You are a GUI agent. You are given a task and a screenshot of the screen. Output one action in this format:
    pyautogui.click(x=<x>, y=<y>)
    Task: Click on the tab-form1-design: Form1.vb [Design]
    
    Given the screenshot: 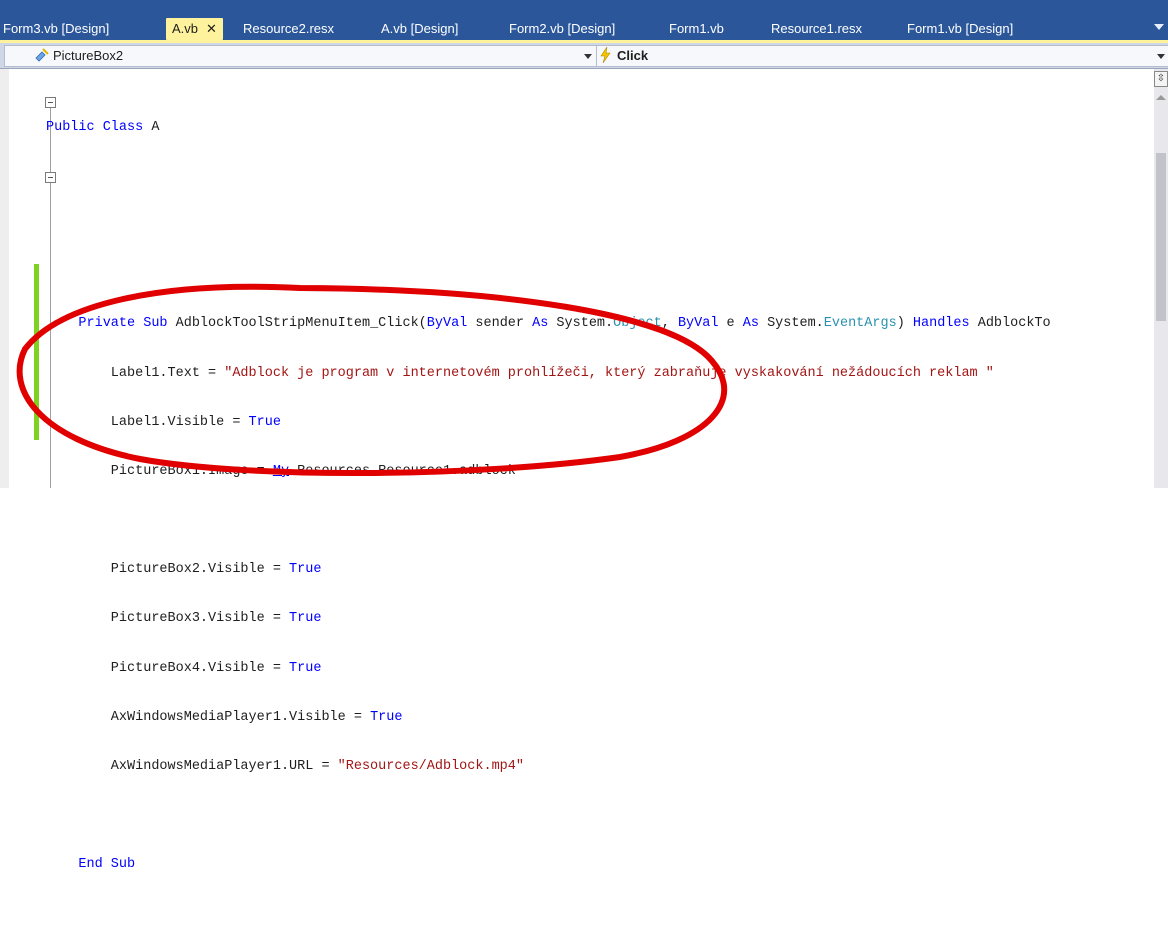 What is the action you would take?
    pyautogui.click(x=960, y=29)
    